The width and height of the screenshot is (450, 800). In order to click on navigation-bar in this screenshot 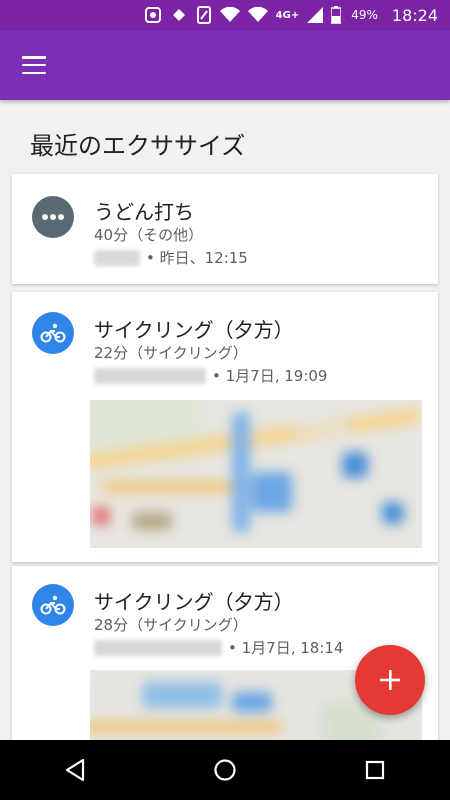, I will do `click(225, 770)`.